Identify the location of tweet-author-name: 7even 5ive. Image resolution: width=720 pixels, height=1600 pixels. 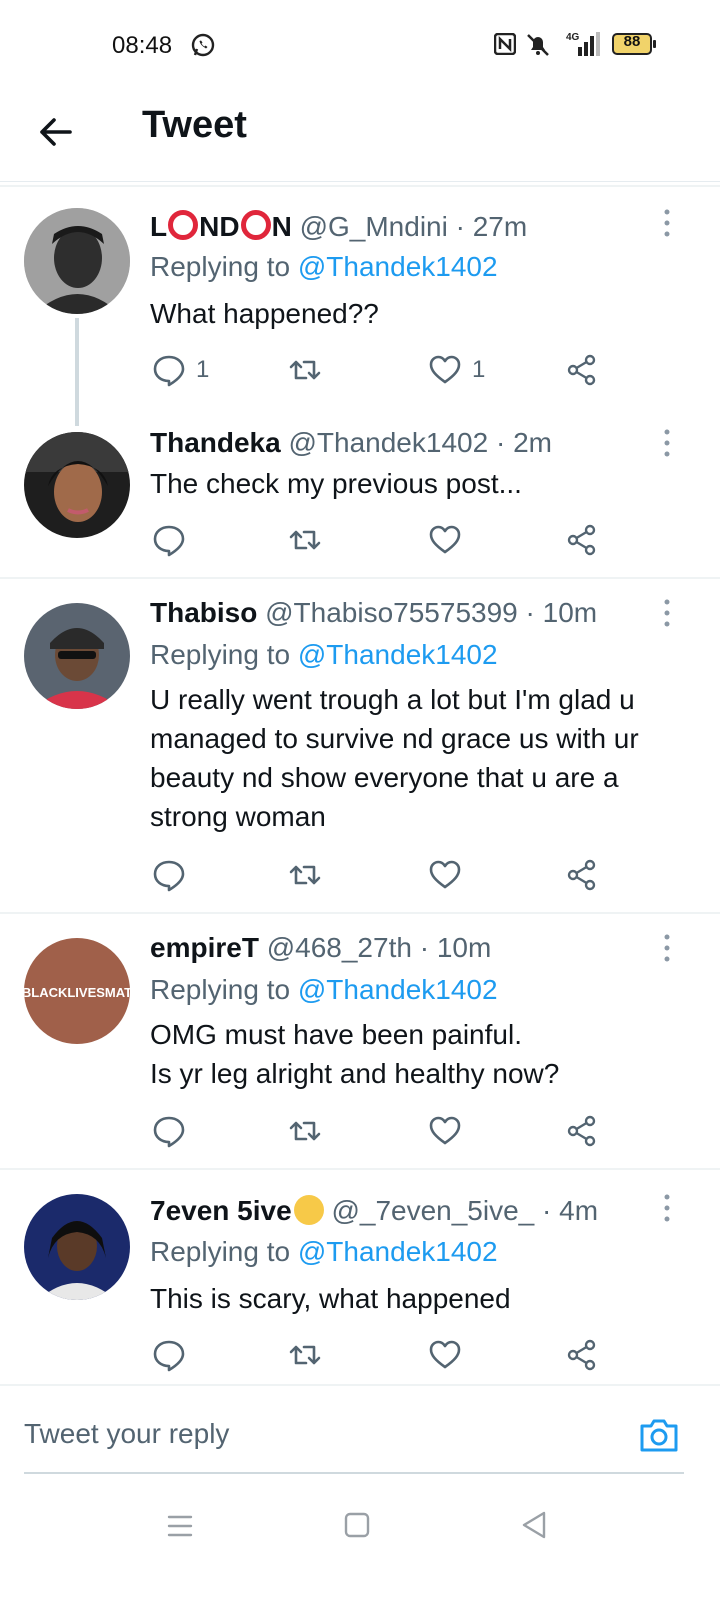
(237, 1210).